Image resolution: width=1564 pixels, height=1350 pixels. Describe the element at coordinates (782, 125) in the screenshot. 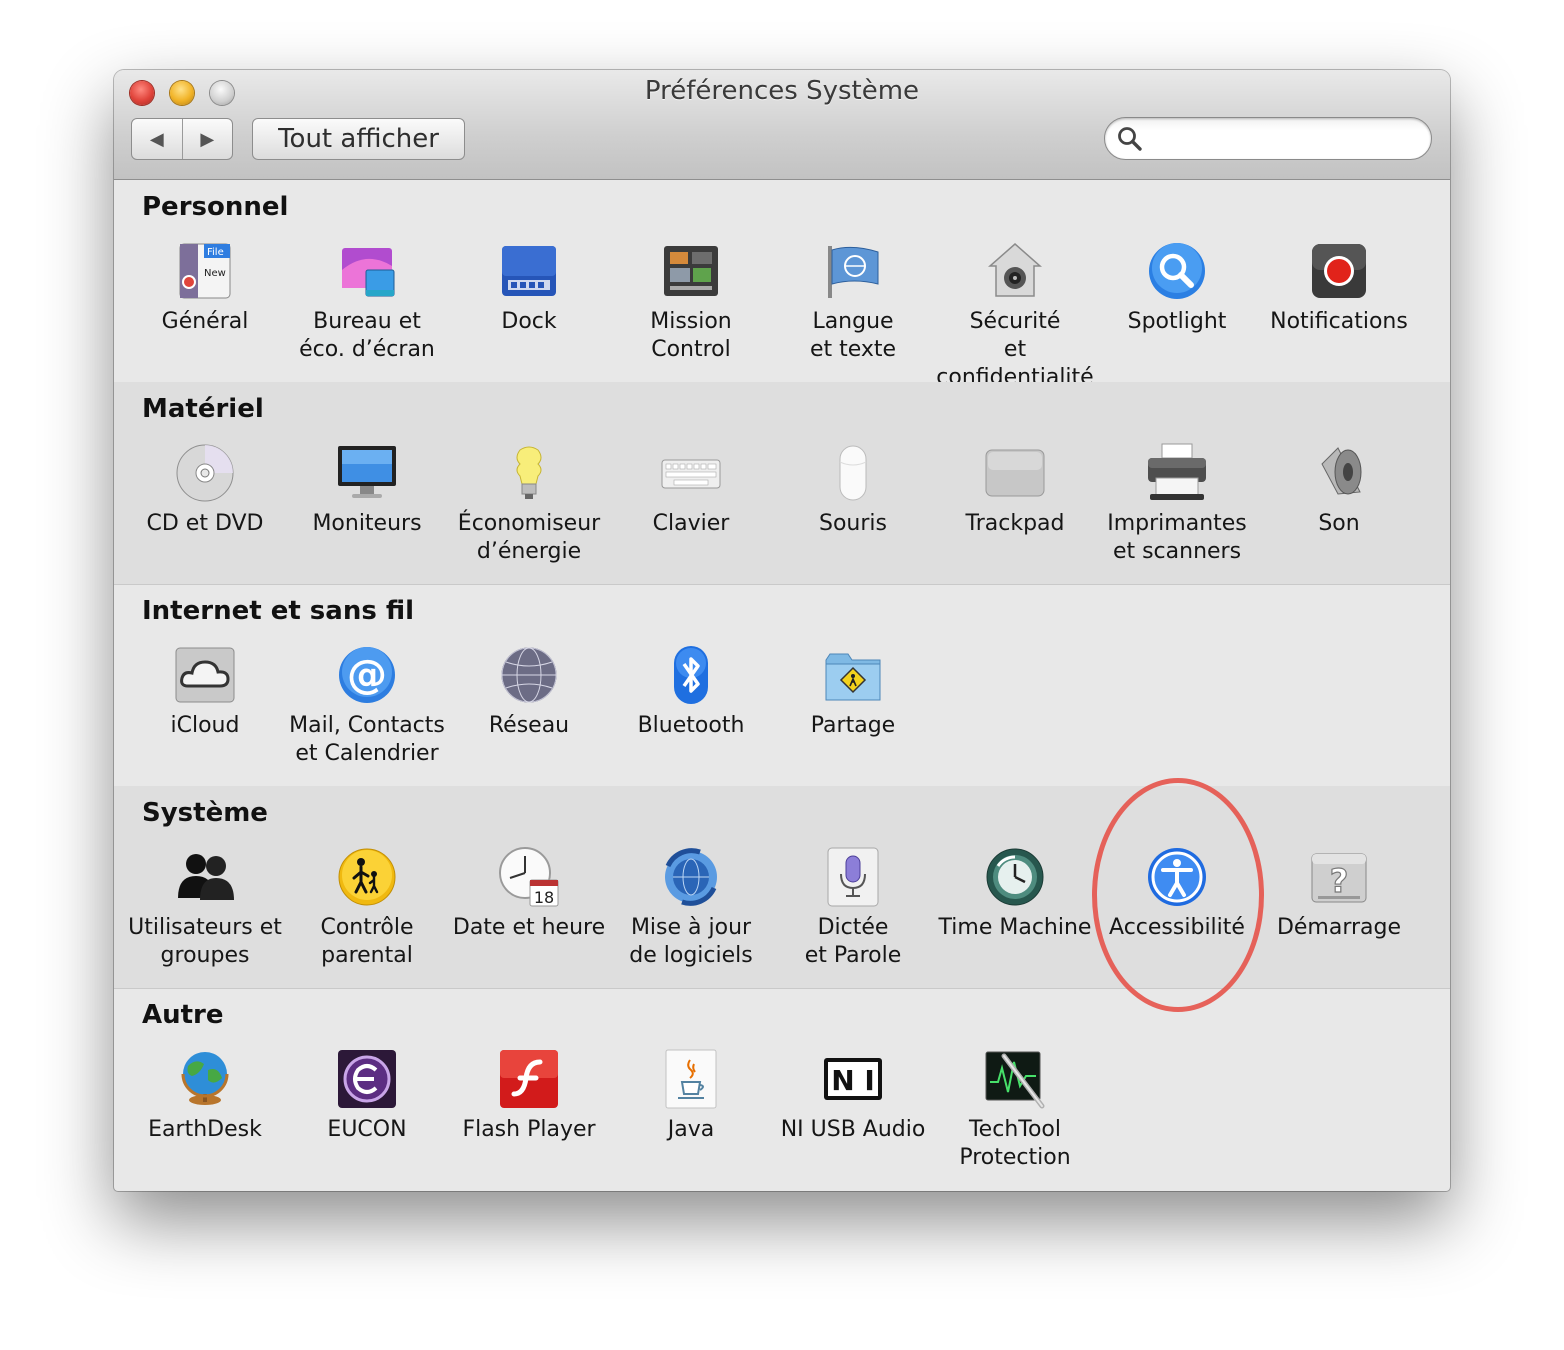

I see `toolbar: Préférences Système ◀ ▶ Tout afficher` at that location.